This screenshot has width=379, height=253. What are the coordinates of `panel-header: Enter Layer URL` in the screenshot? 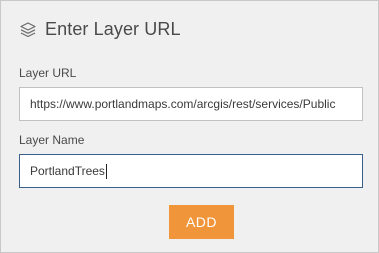 It's located at (100, 29).